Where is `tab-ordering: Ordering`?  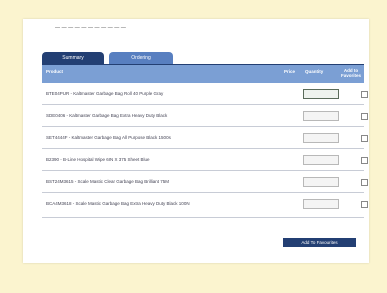
tab-ordering: Ordering is located at coordinates (141, 58).